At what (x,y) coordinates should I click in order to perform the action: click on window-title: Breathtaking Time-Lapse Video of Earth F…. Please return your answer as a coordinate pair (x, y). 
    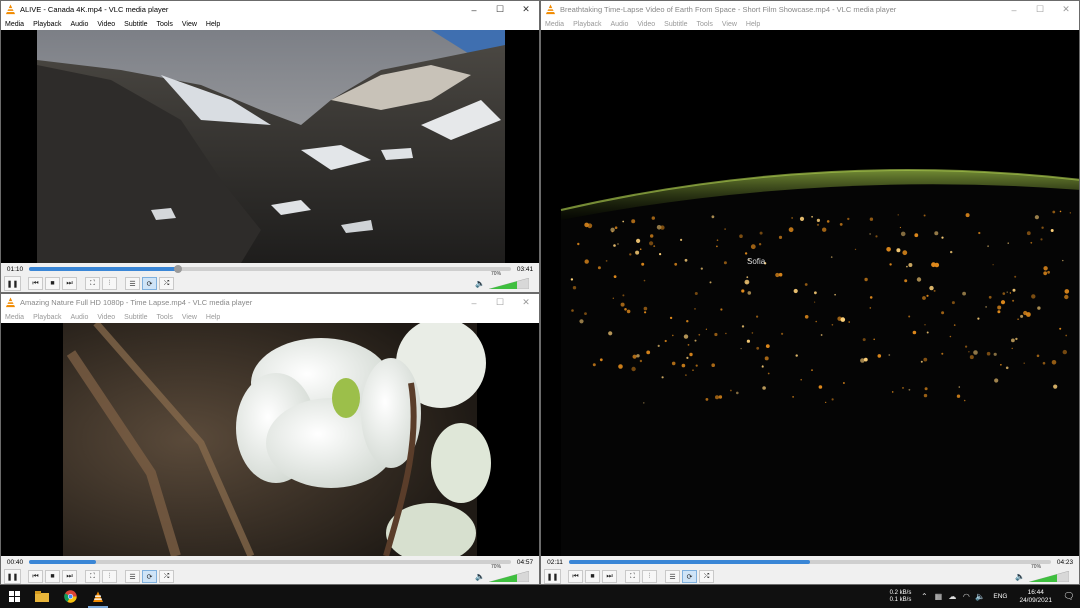
    Looking at the image, I should click on (728, 9).